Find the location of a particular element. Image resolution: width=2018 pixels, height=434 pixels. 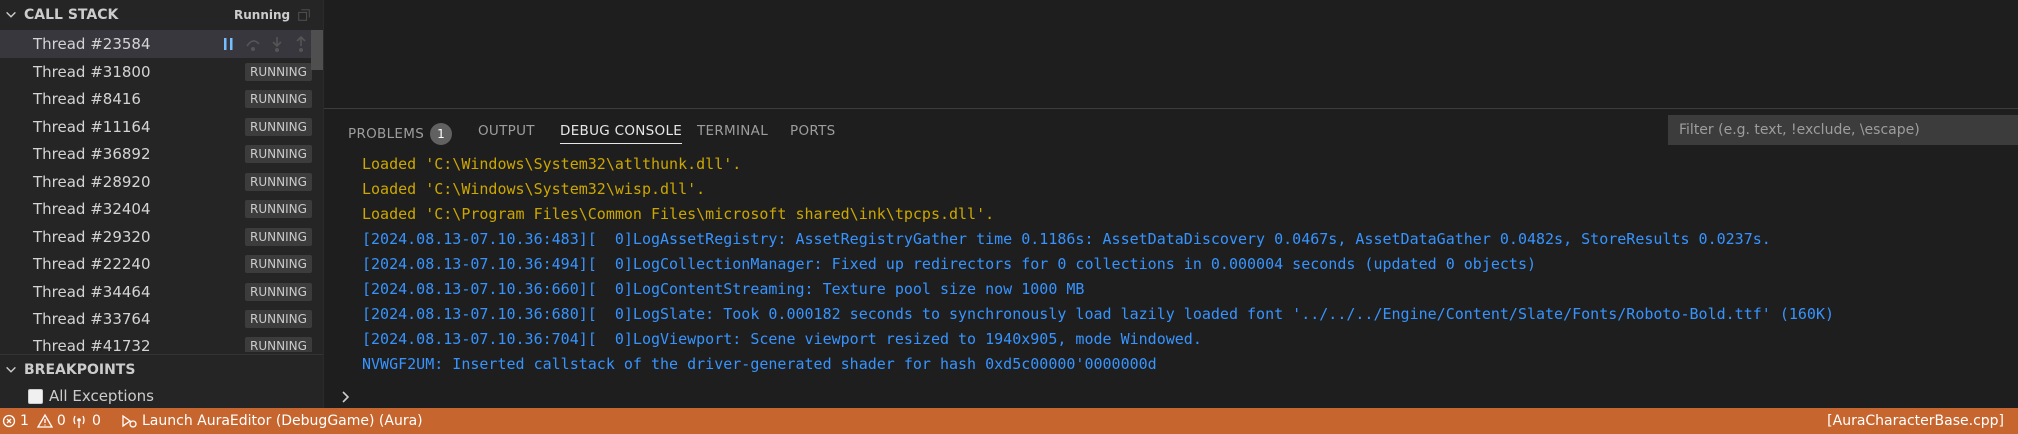

pause-icon is located at coordinates (229, 44).